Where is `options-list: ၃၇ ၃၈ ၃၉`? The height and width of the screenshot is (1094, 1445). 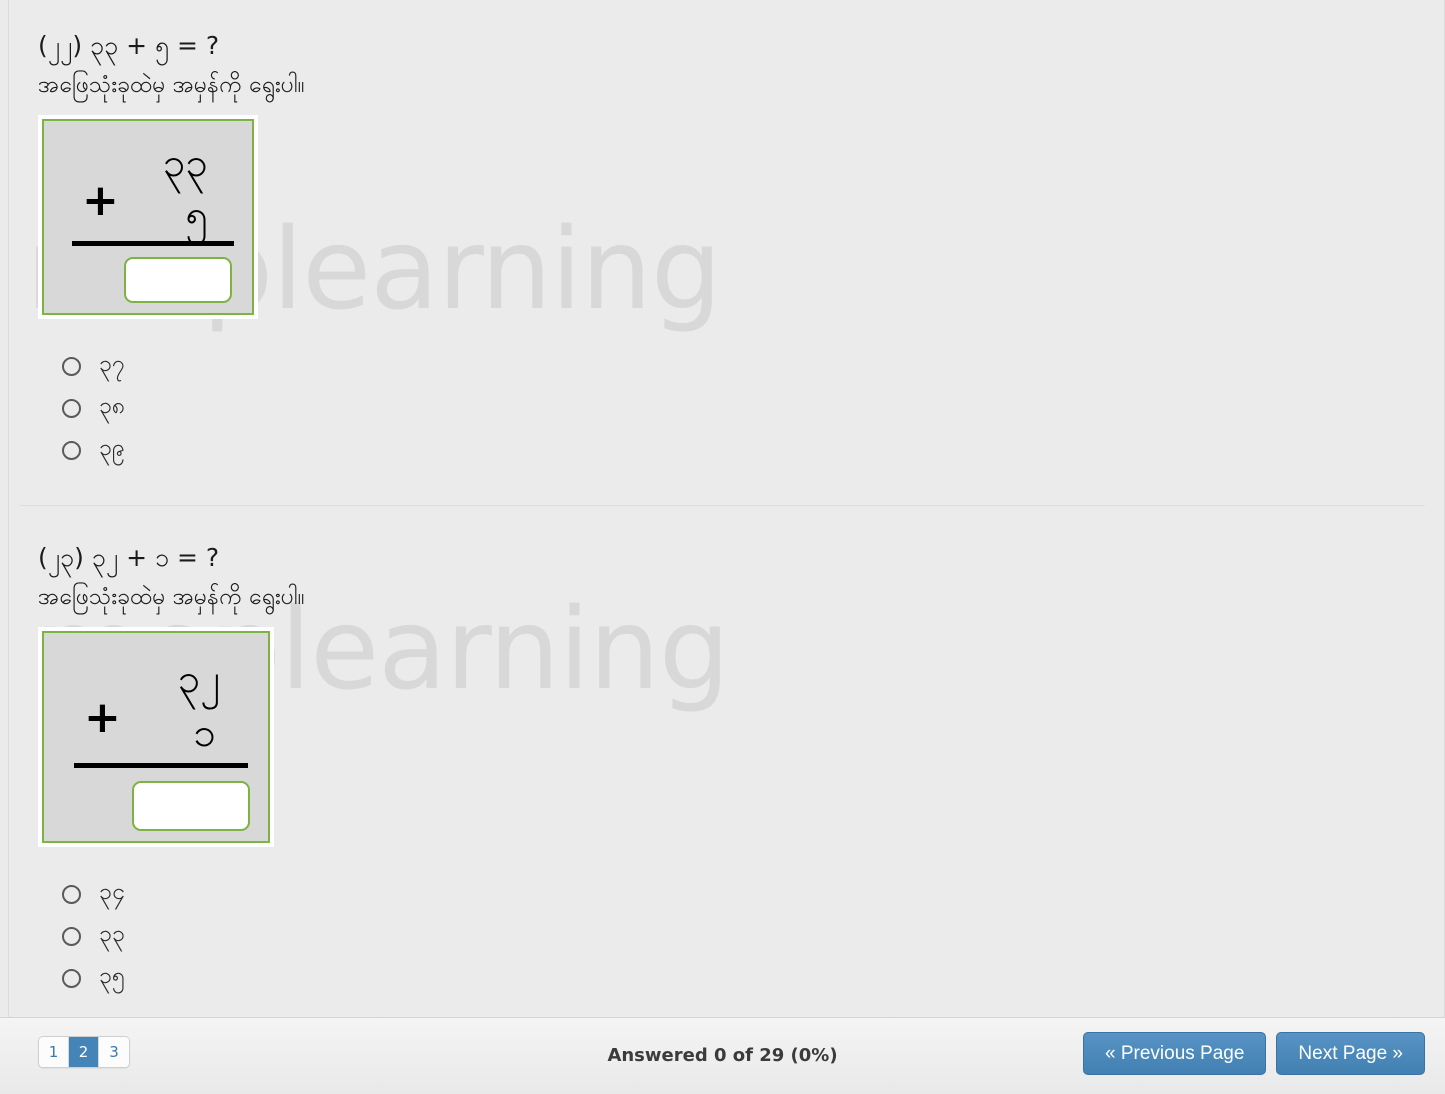
options-list: ၃၇ ၃၈ ၃၉ is located at coordinates (722, 408).